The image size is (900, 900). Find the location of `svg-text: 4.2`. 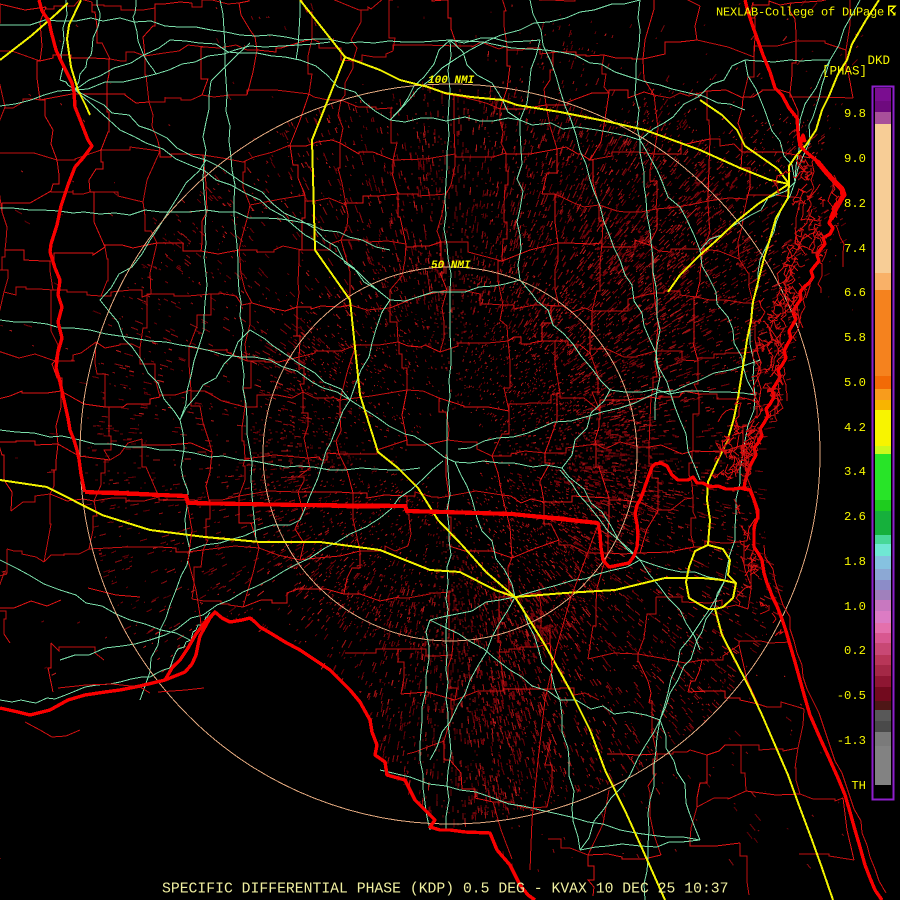

svg-text: 4.2 is located at coordinates (855, 428).